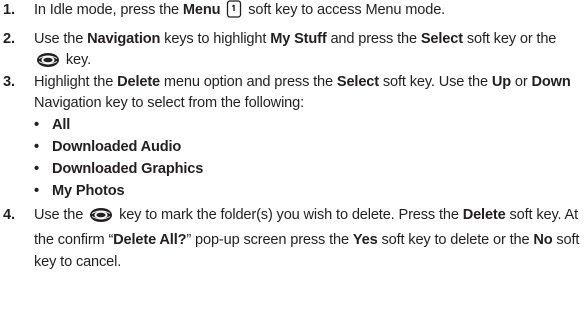 This screenshot has height=316, width=585. I want to click on step-number: 4., so click(9, 215).